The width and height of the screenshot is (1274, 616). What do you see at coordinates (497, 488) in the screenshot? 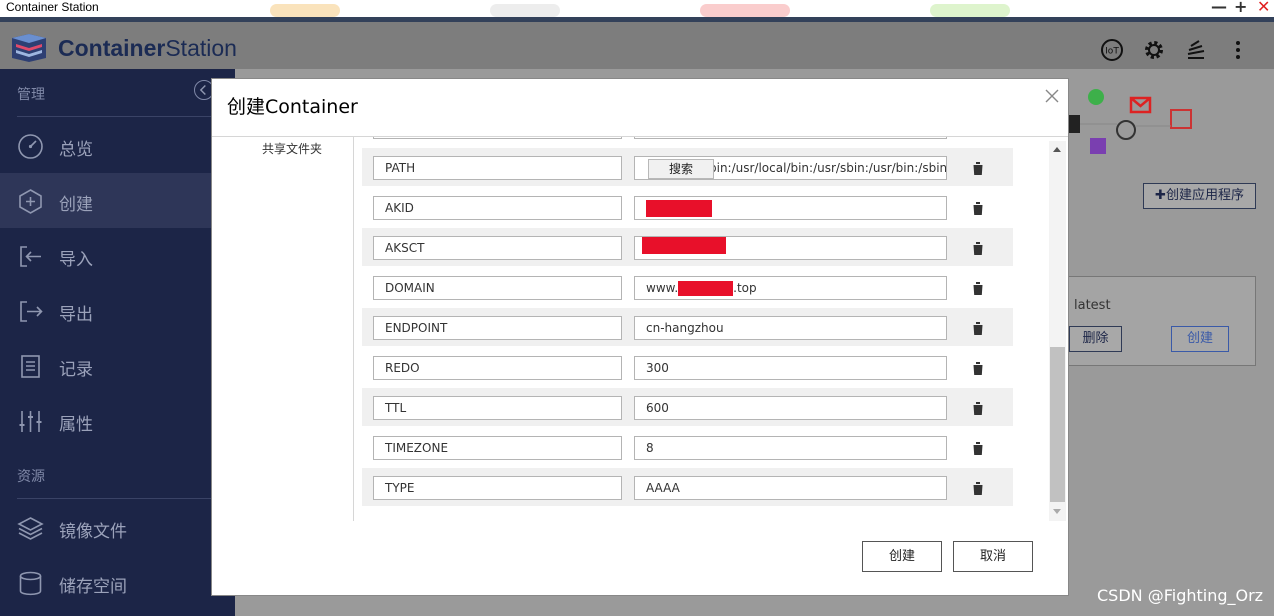
I see `env-key-input: TYPE` at bounding box center [497, 488].